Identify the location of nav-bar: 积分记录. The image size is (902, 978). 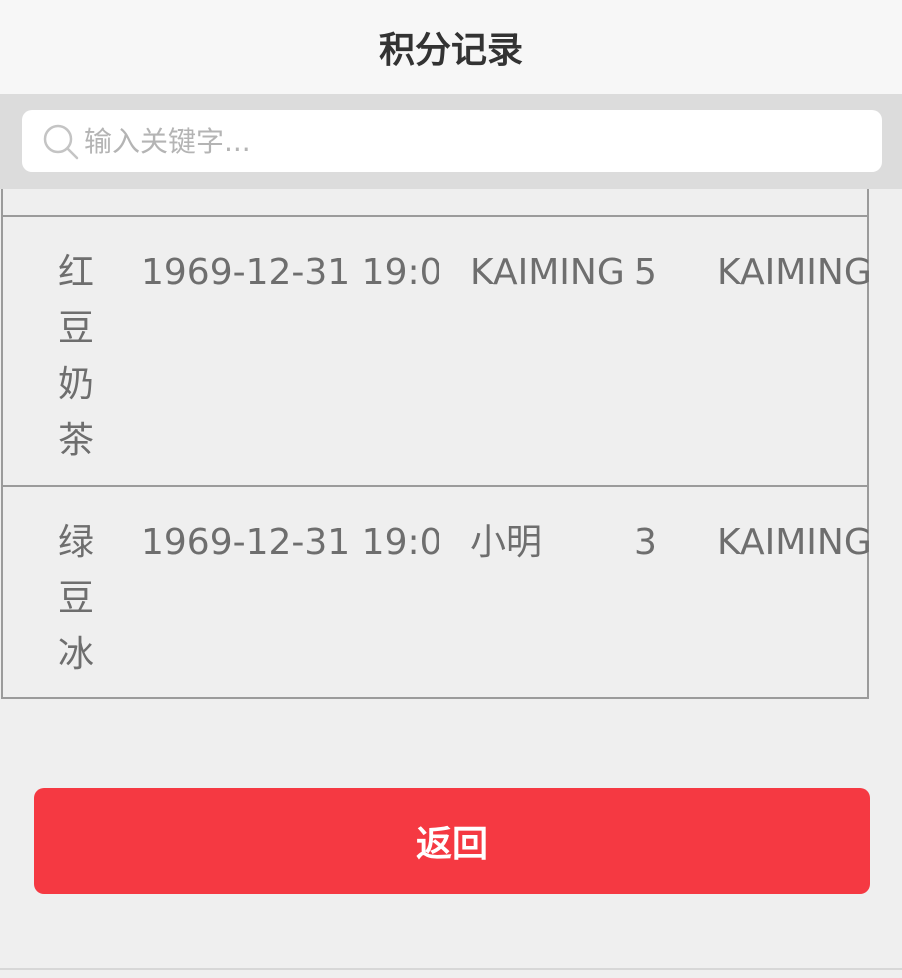
(451, 47).